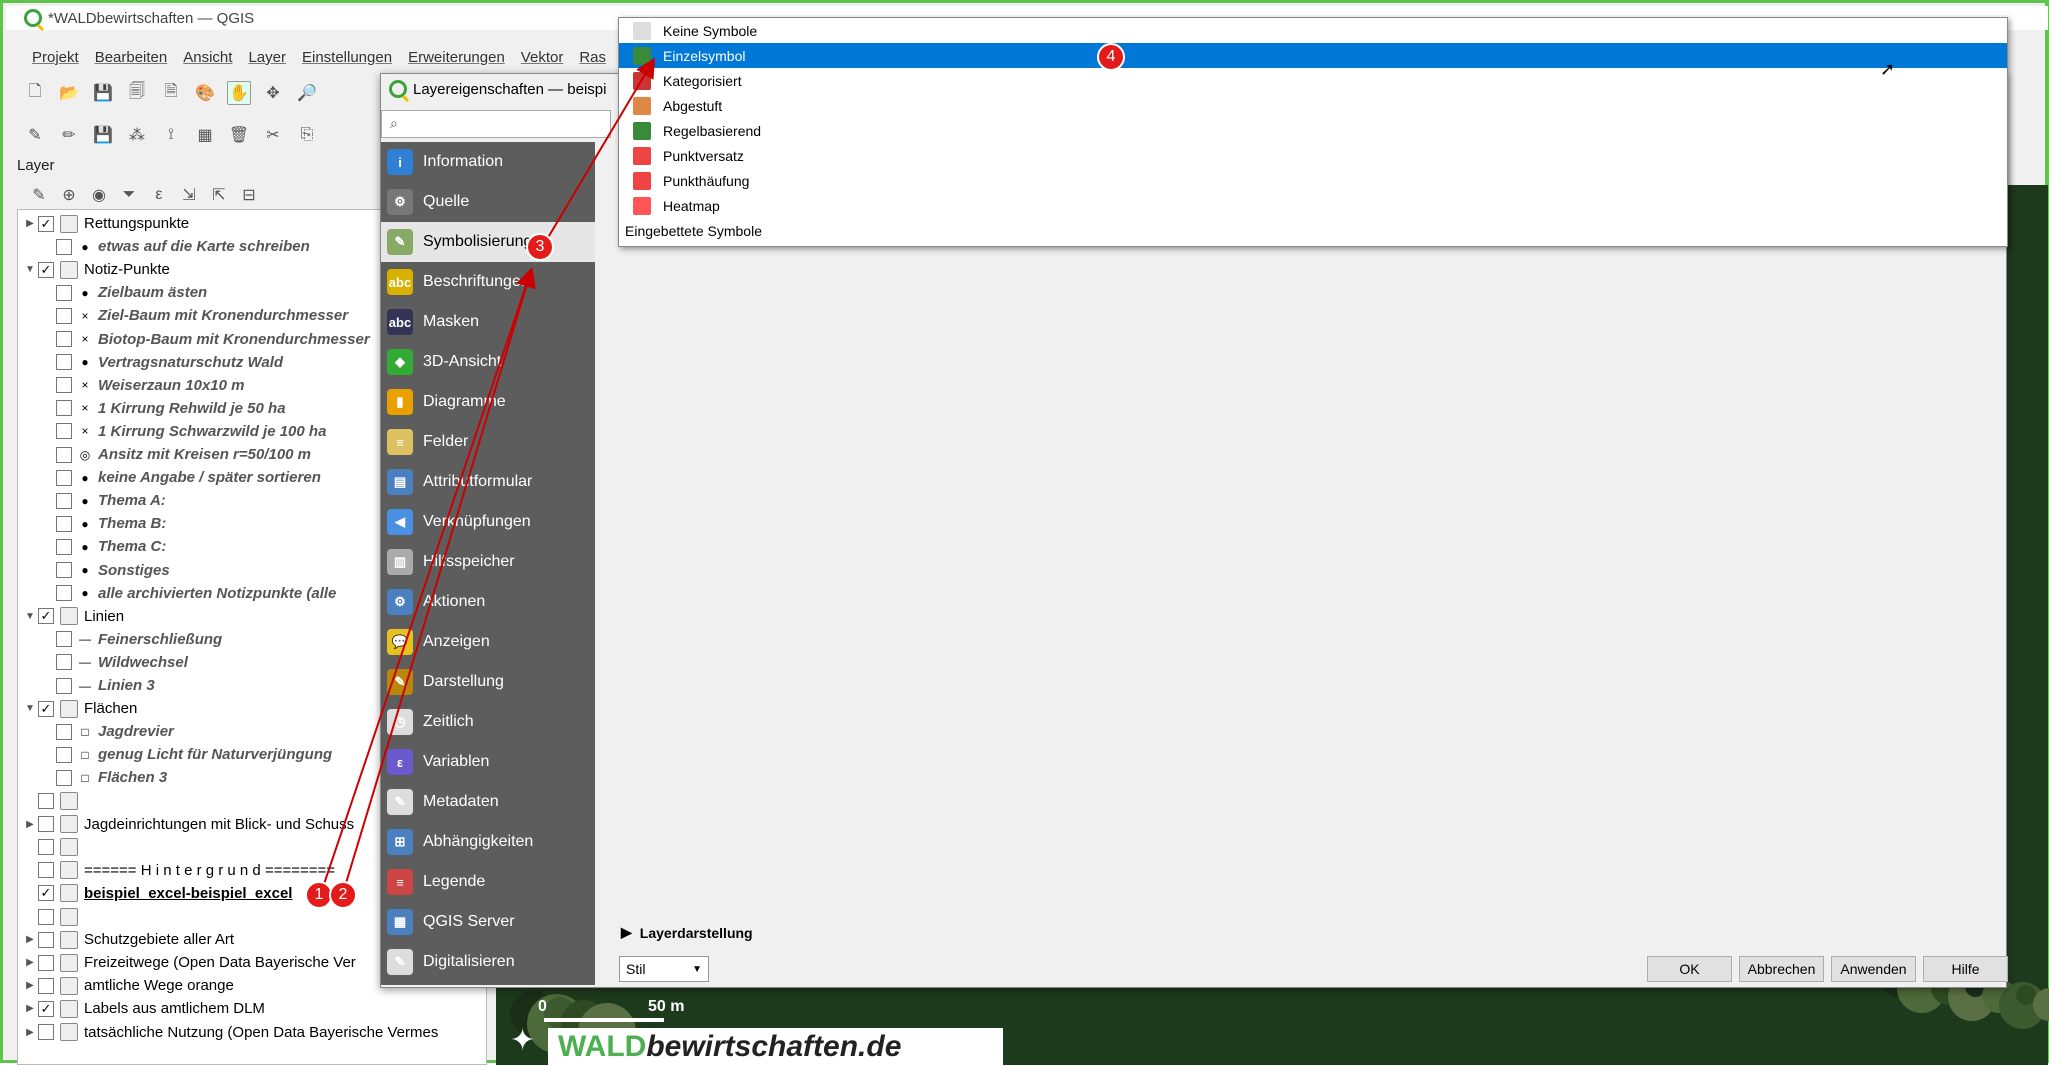 The height and width of the screenshot is (1066, 2049). I want to click on category-item: i Information, so click(488, 162).